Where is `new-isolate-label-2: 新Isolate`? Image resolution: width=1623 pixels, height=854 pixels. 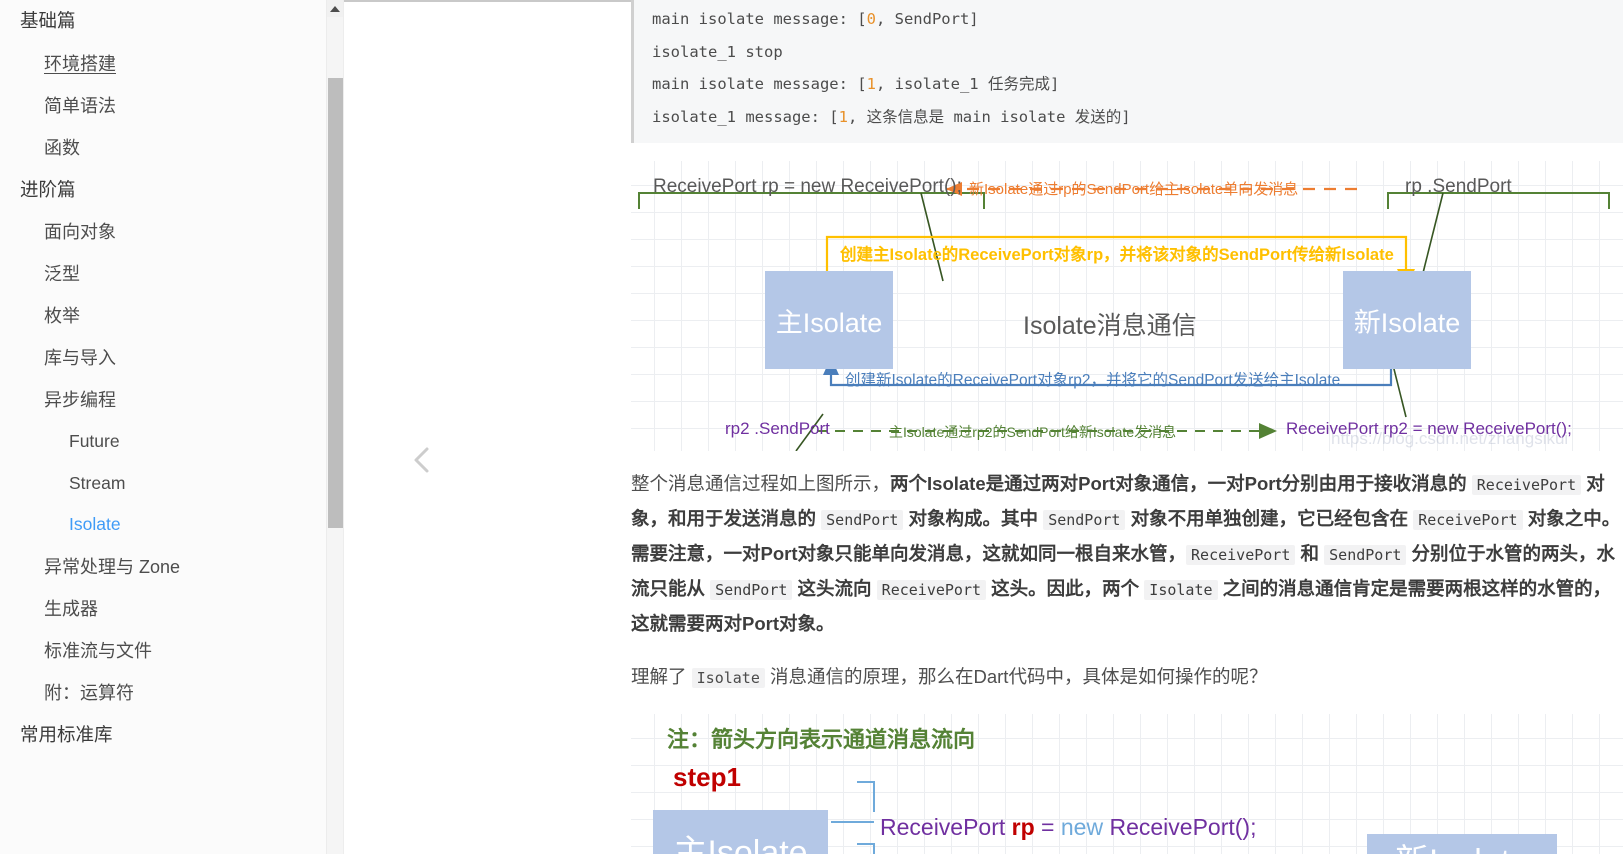 new-isolate-label-2: 新Isolate is located at coordinates (1462, 844).